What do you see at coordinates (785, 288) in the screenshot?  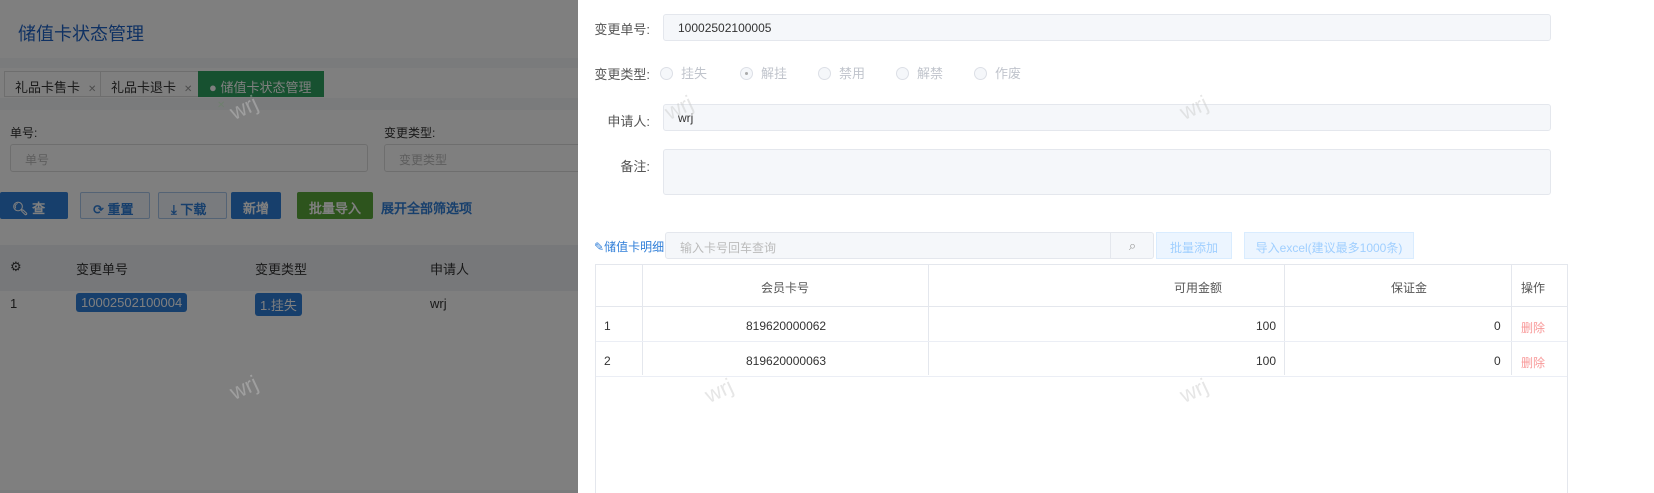 I see `col-card: 会员卡号` at bounding box center [785, 288].